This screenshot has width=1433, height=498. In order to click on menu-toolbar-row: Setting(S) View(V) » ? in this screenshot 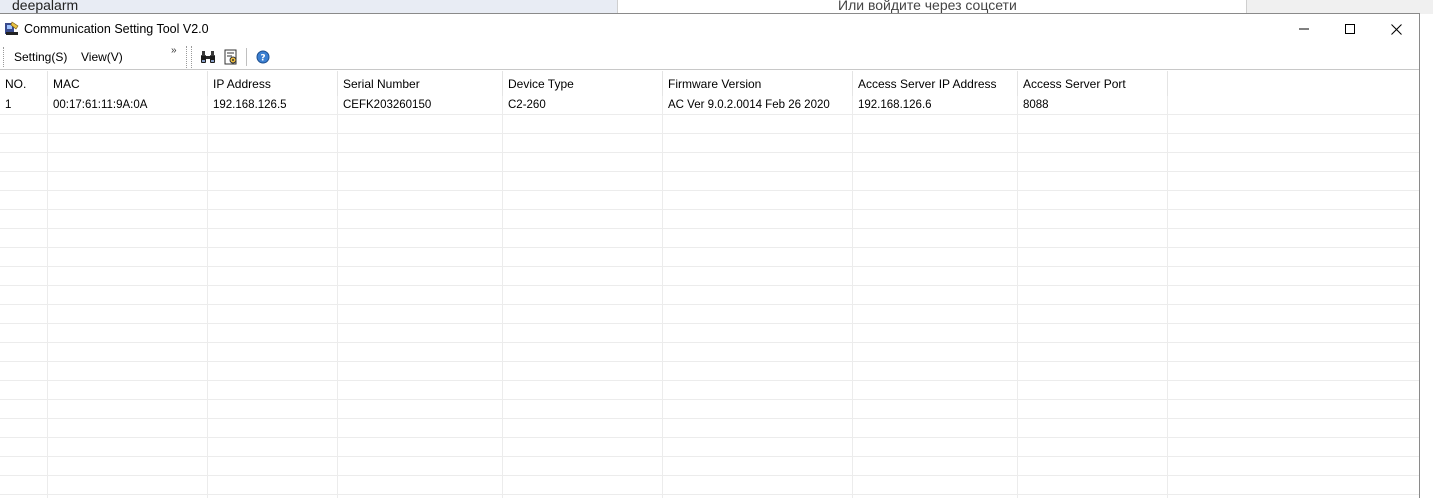, I will do `click(709, 57)`.